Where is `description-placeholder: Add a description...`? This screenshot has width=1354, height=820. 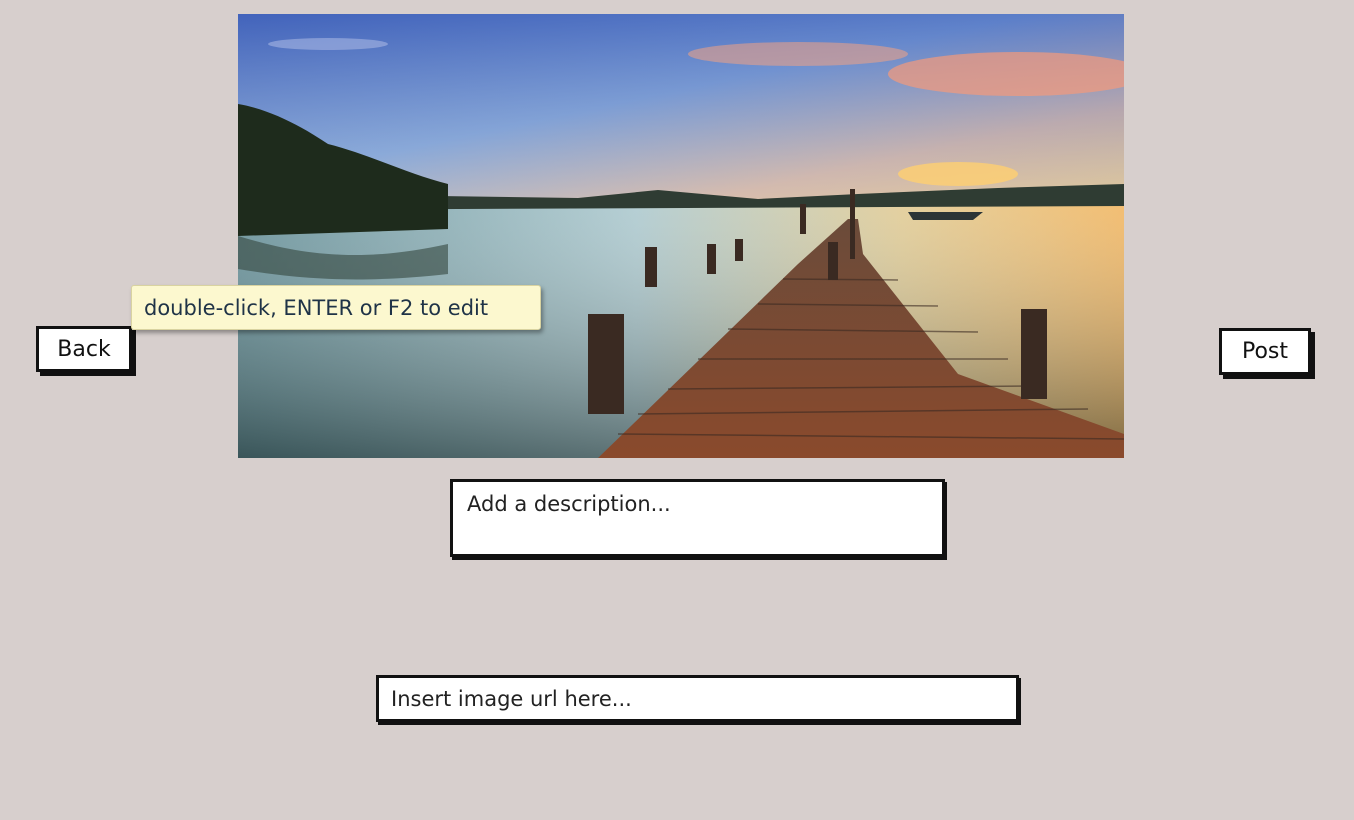
description-placeholder: Add a description... is located at coordinates (569, 504).